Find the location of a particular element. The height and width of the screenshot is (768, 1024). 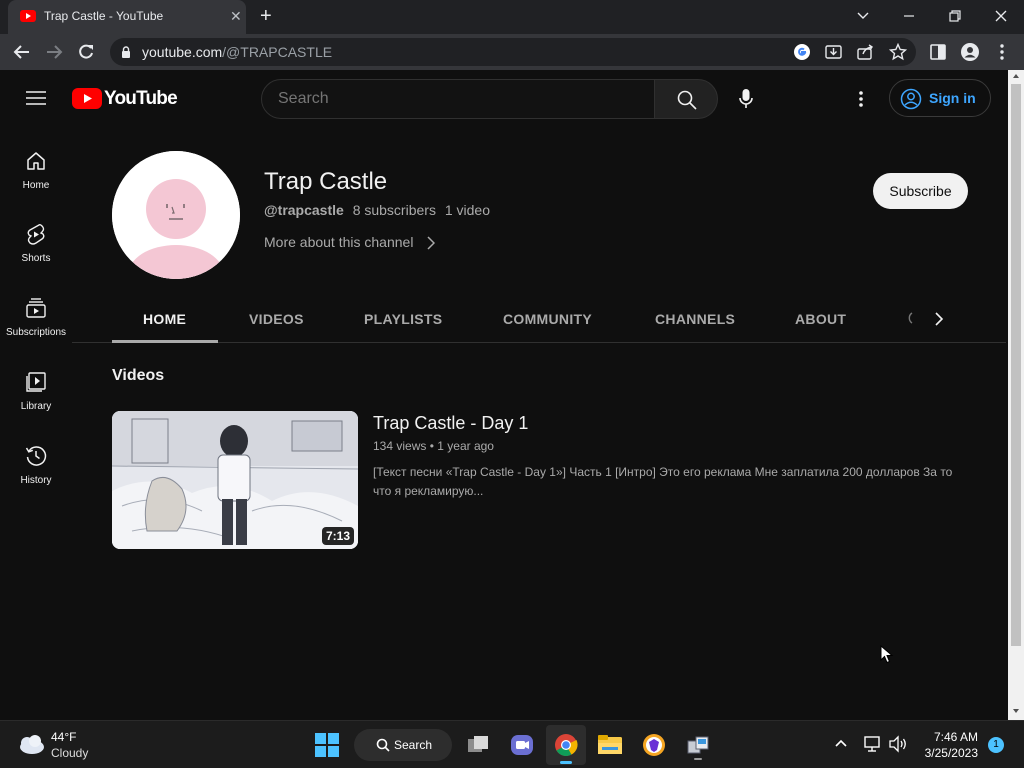

reload-icon is located at coordinates (86, 52).